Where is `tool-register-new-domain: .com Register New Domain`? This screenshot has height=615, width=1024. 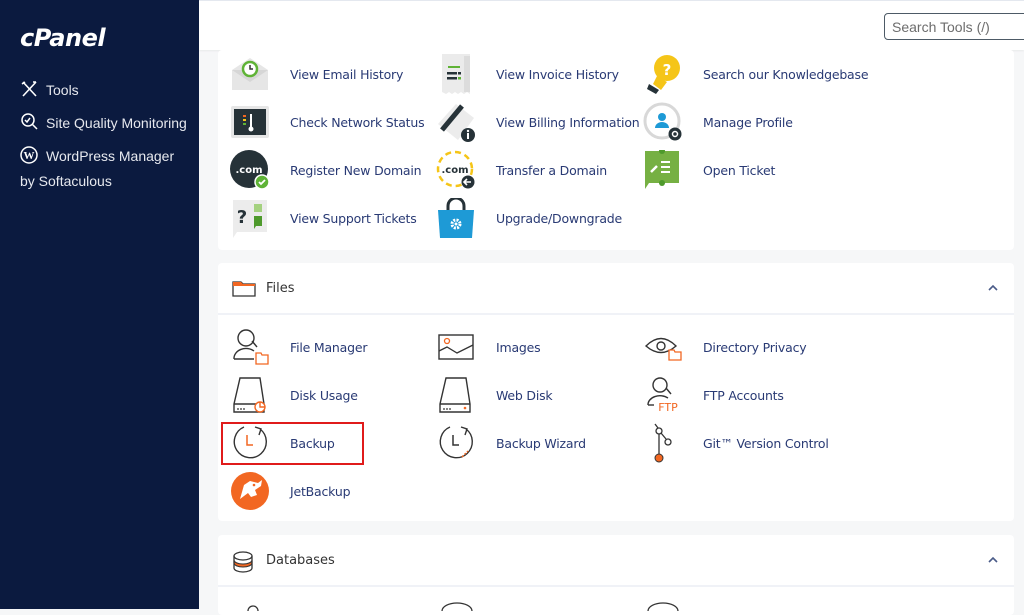 tool-register-new-domain: .com Register New Domain is located at coordinates (330, 170).